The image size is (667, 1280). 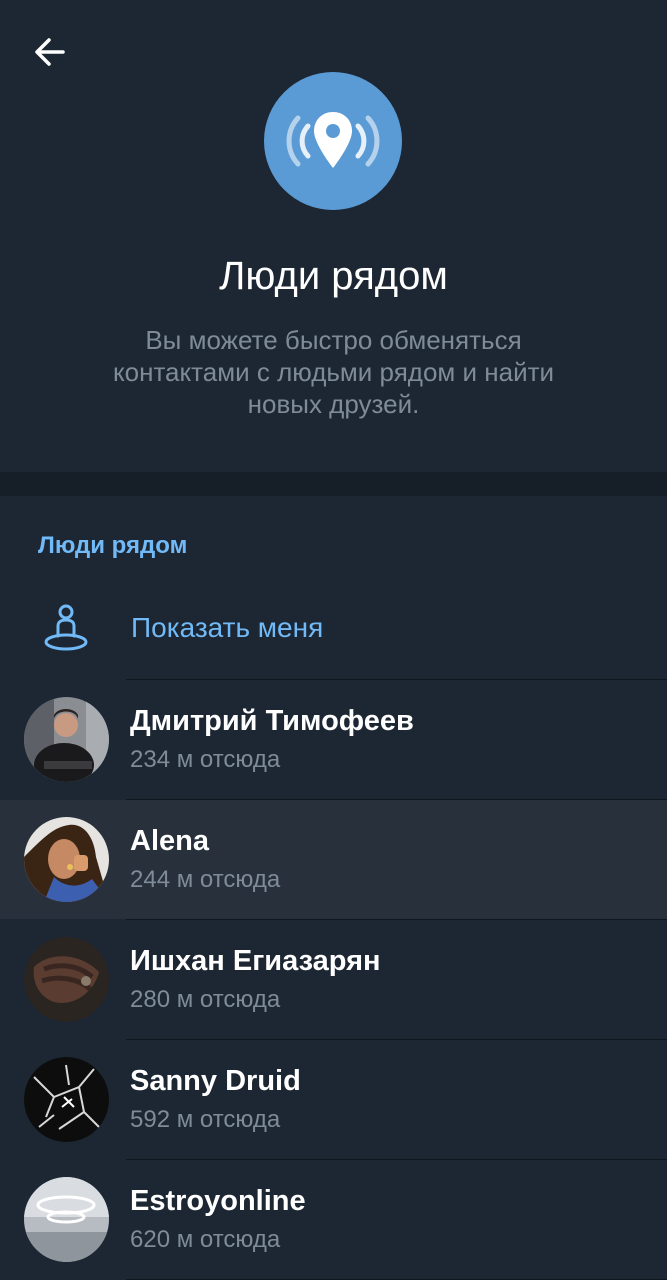 I want to click on back-button, so click(x=50, y=52).